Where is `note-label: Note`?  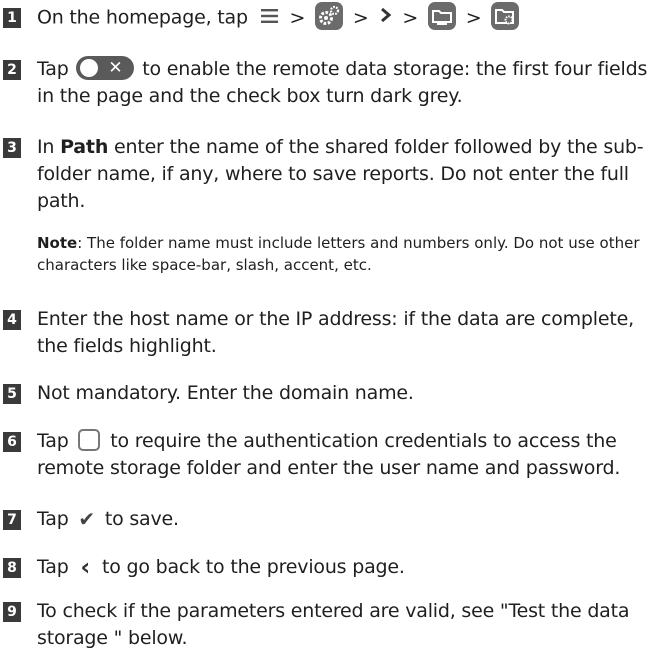
note-label: Note is located at coordinates (57, 243).